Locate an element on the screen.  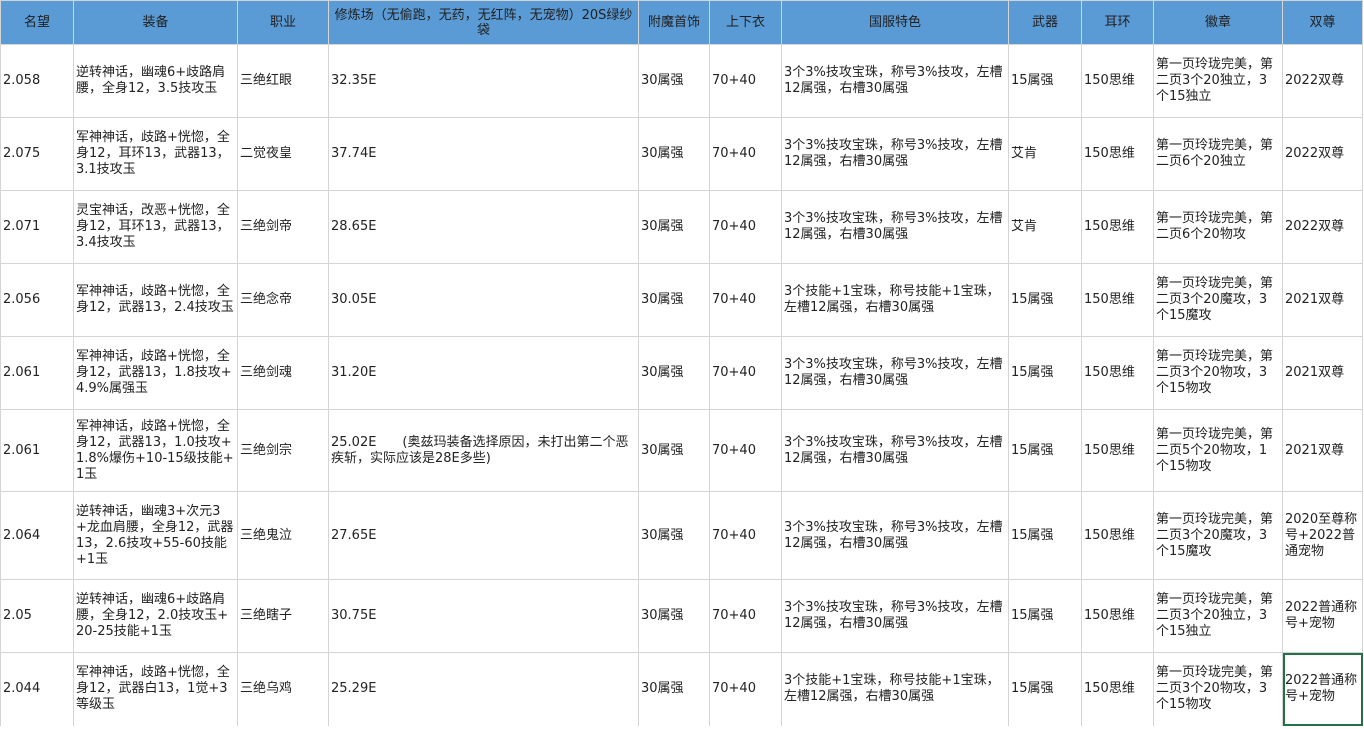
table-cell: 三绝红眼 is located at coordinates (283, 81).